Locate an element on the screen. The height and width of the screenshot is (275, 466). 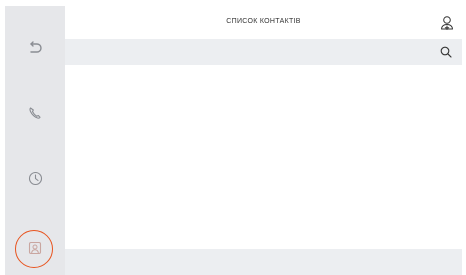
nav-calls-button is located at coordinates (35, 113).